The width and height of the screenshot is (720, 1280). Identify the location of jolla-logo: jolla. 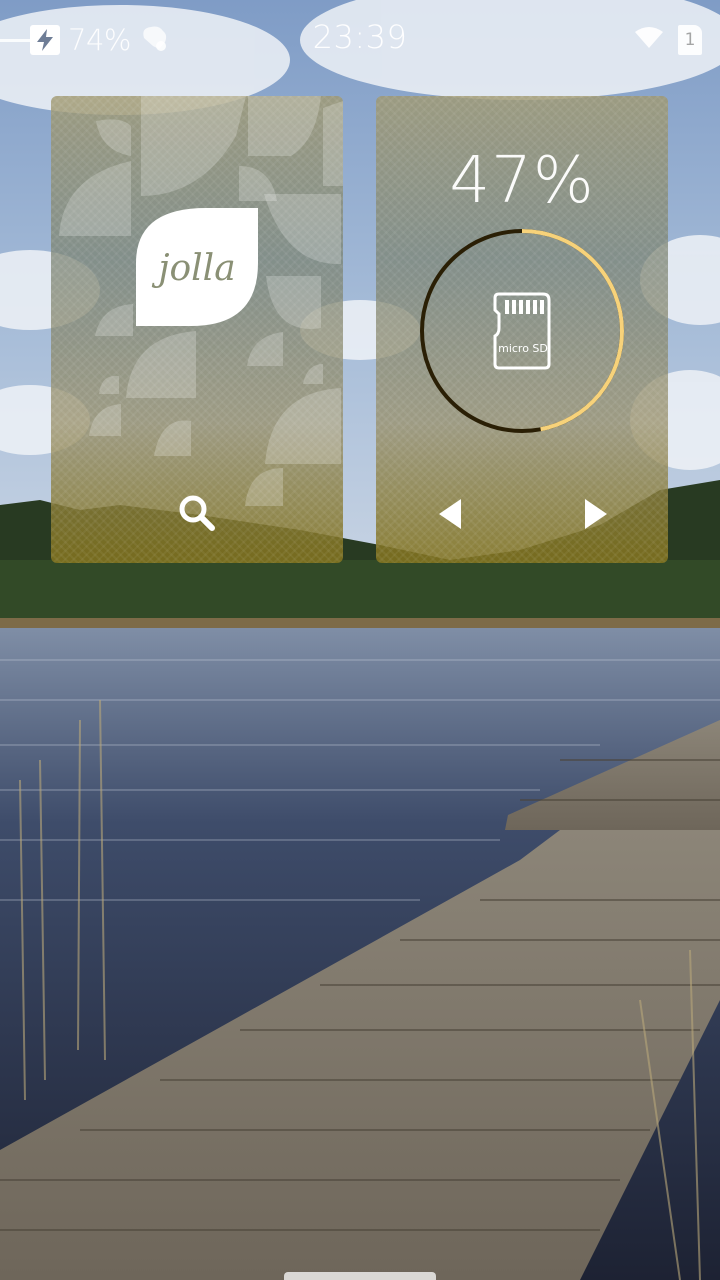
(197, 267).